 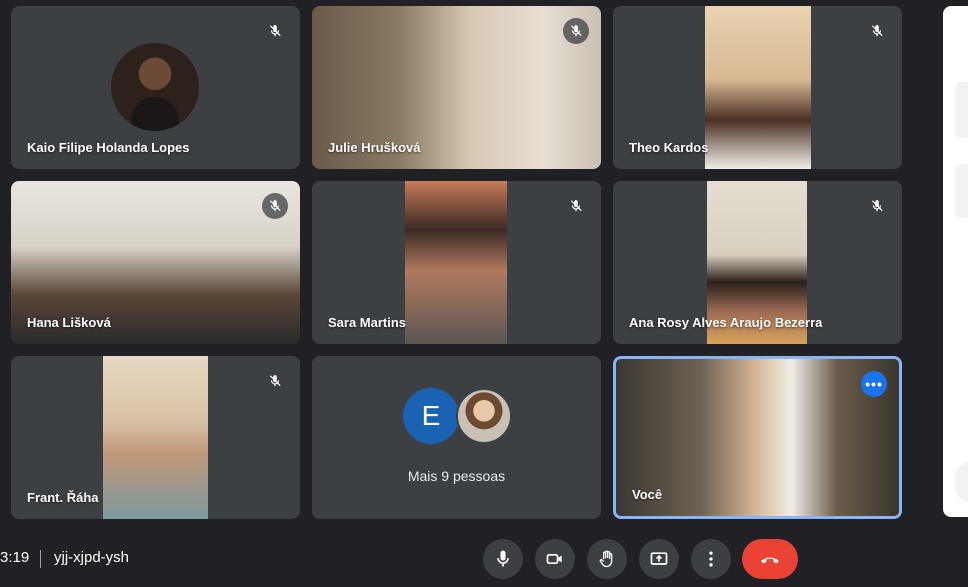 I want to click on more-options-icon: •••, so click(x=874, y=384).